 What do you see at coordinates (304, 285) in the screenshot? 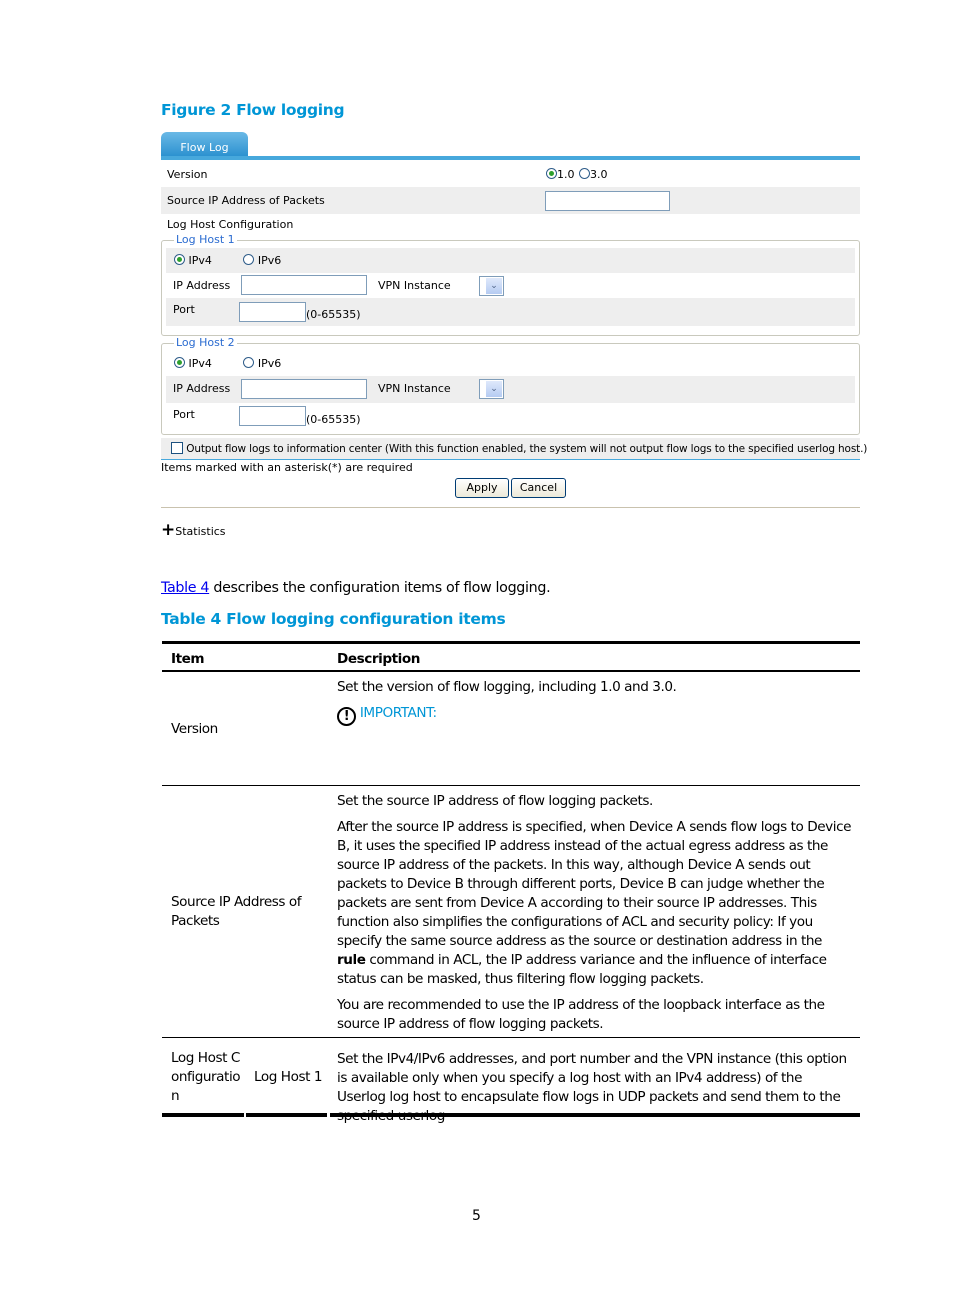
I see `log-host-1-ip-input` at bounding box center [304, 285].